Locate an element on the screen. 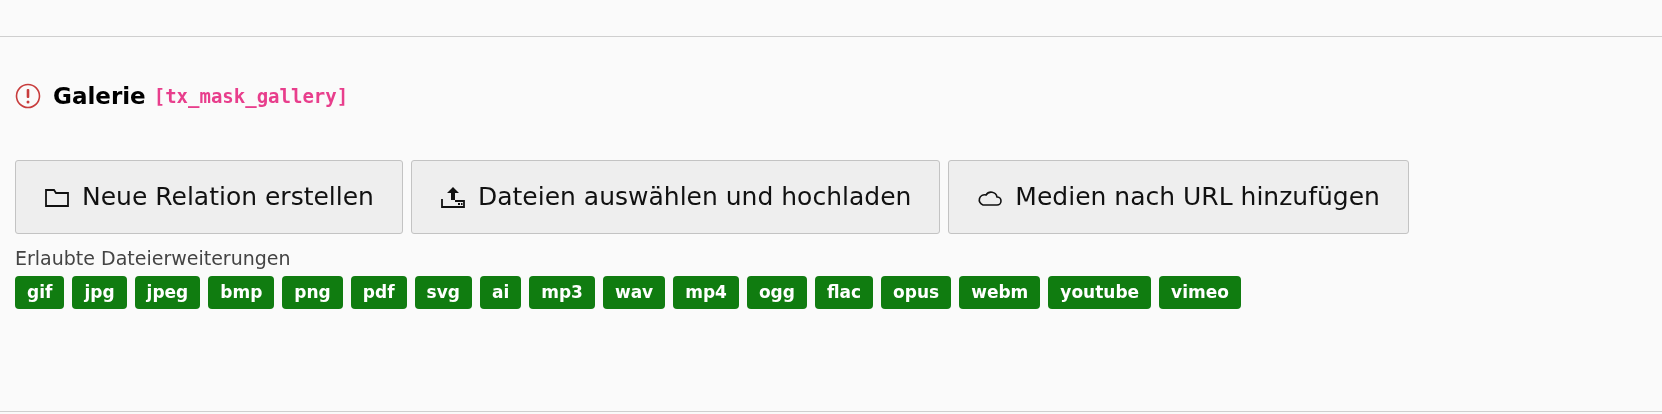  action-button: Dateien auswählen und hochladen is located at coordinates (675, 196).